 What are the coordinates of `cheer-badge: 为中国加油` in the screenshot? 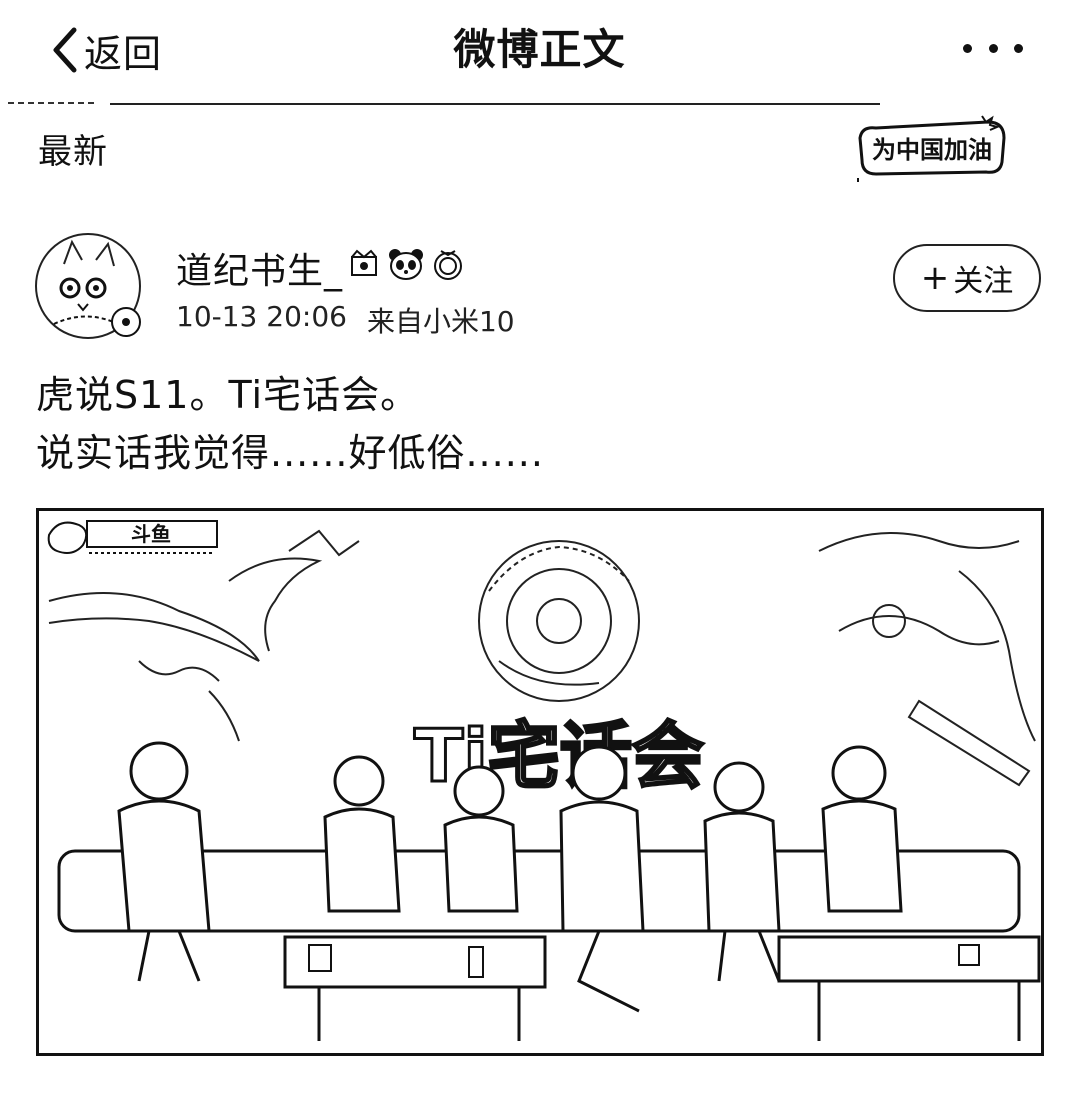 It's located at (932, 149).